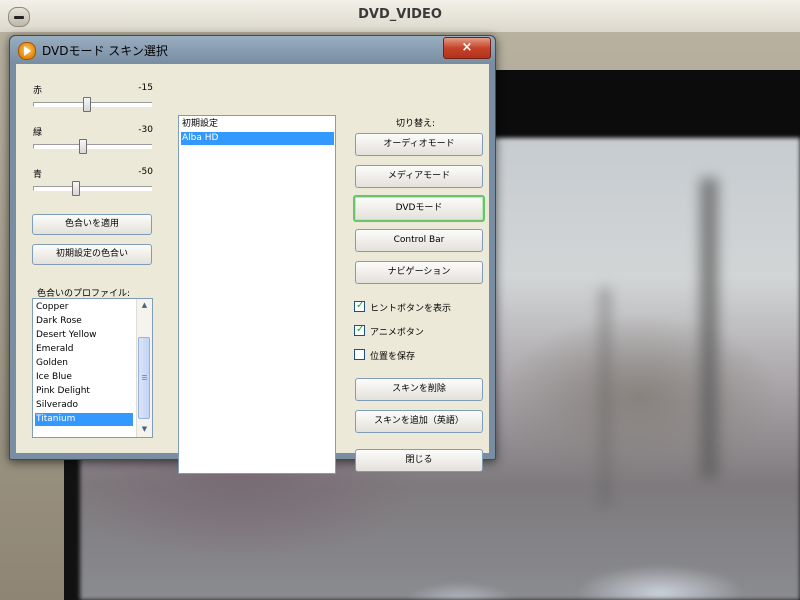 The image size is (800, 600). I want to click on scroll-down-icon: ▼, so click(144, 429).